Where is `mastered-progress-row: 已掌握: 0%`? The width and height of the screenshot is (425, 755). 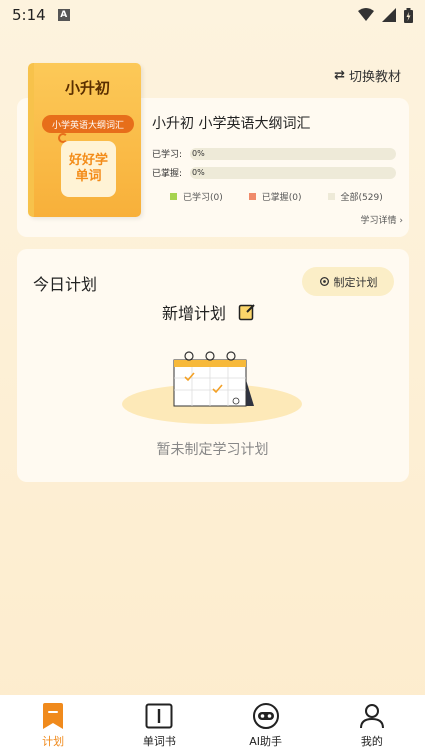
mastered-progress-row: 已掌握: 0% is located at coordinates (274, 172).